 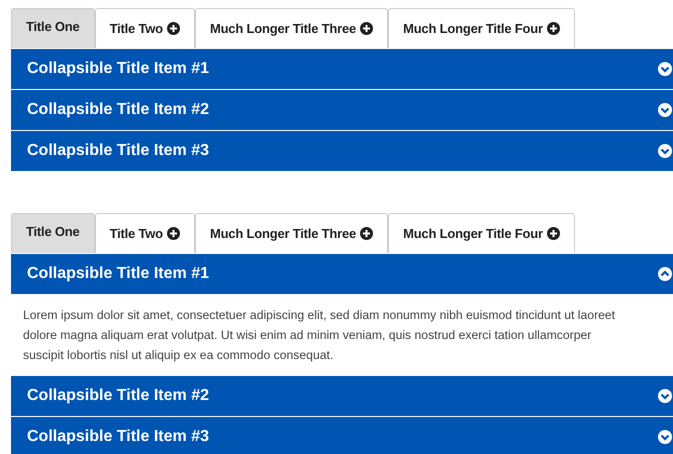 I want to click on accordion-body-text: Lorem ipsum dolor sit amet, consectetuer adipiscing elit, sed diam nonummy nibh euismod tincidunt ut laoreet dolore magna aliquam erat volutpat. Ut wisi enim ad minim veniam, quis nostrud exerci tation ullamcorper suscipit lobortis nisl ut aliquip ex ea commodo consequat., so click(x=319, y=335).